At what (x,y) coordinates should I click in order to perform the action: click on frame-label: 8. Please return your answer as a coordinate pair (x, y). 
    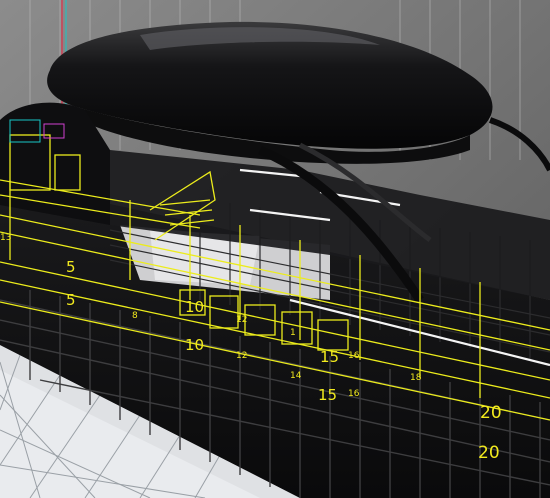
    Looking at the image, I should click on (135, 316).